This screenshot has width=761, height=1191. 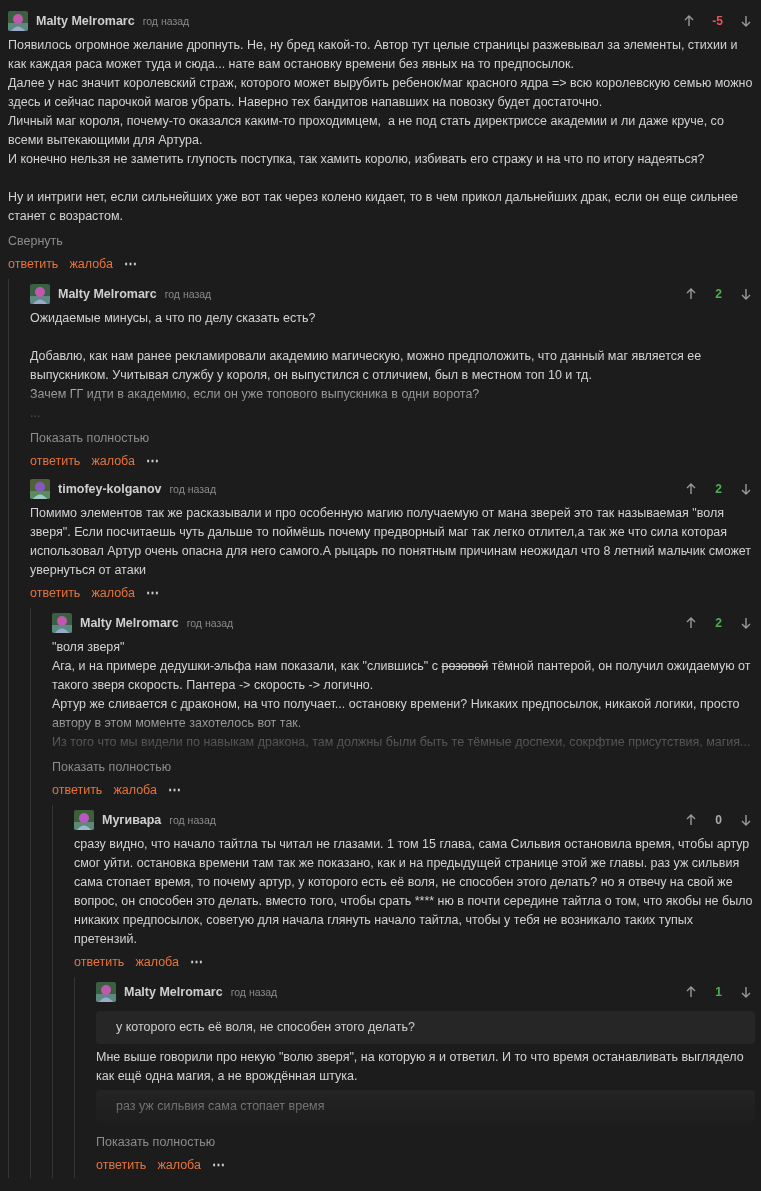 What do you see at coordinates (402, 676) in the screenshot?
I see `comment-text: Ага, и на примере дедушки-эльфа нам показали, как "слившись" с розовой тёмной пантерой, он получил ожидаемую от такого зверя скорость. Пантера -> скорость -> логично.` at bounding box center [402, 676].